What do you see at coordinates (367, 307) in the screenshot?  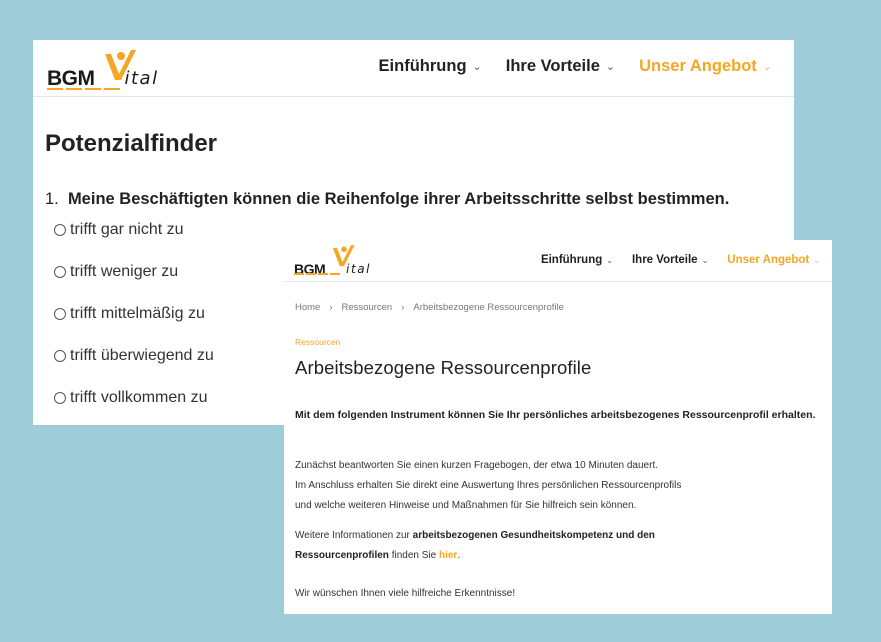 I see `breadcrumb-ressourcen: Ressourcen` at bounding box center [367, 307].